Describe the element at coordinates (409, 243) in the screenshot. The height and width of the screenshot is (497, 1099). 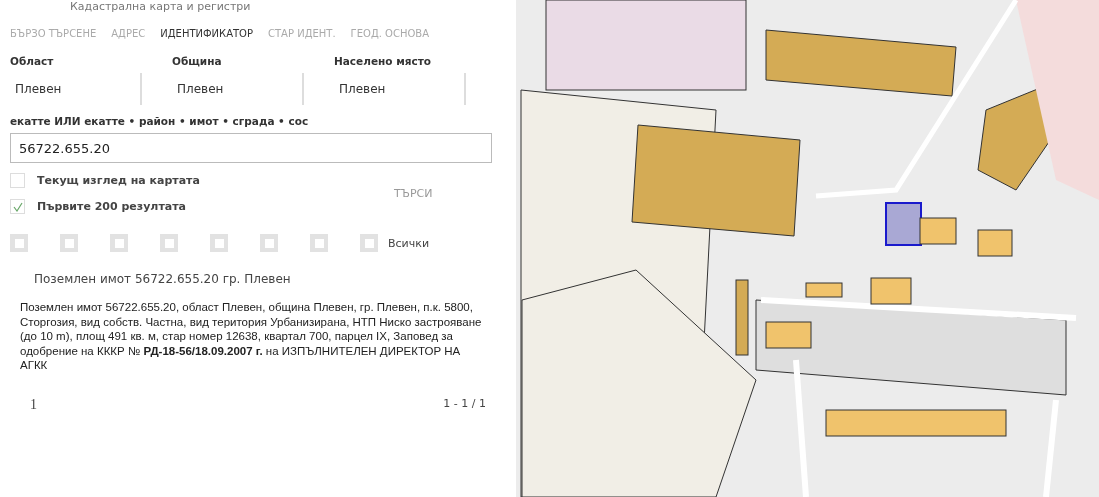
I see `checkbox-label: Всички` at that location.